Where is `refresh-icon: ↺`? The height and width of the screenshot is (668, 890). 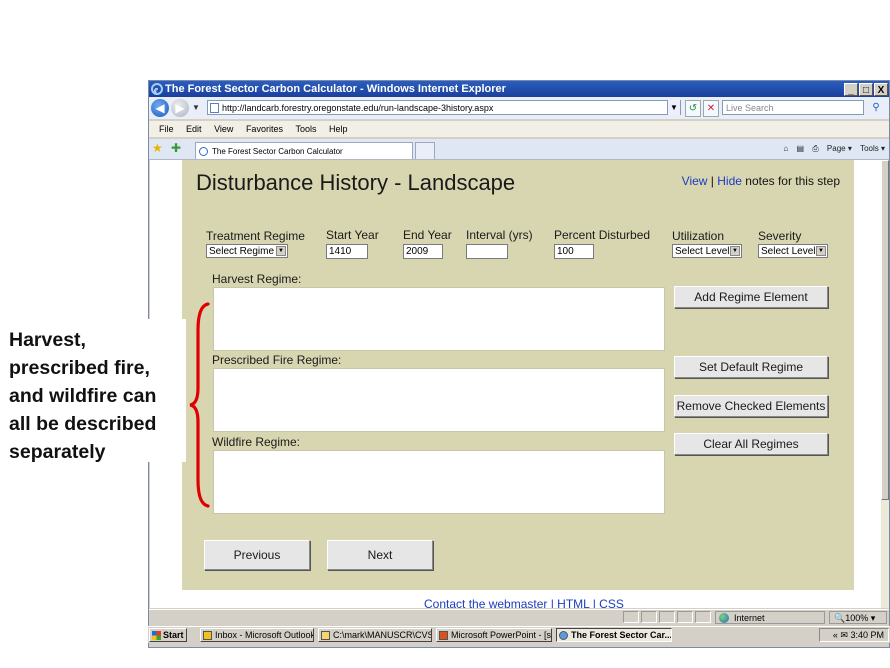
refresh-icon: ↺ is located at coordinates (693, 108).